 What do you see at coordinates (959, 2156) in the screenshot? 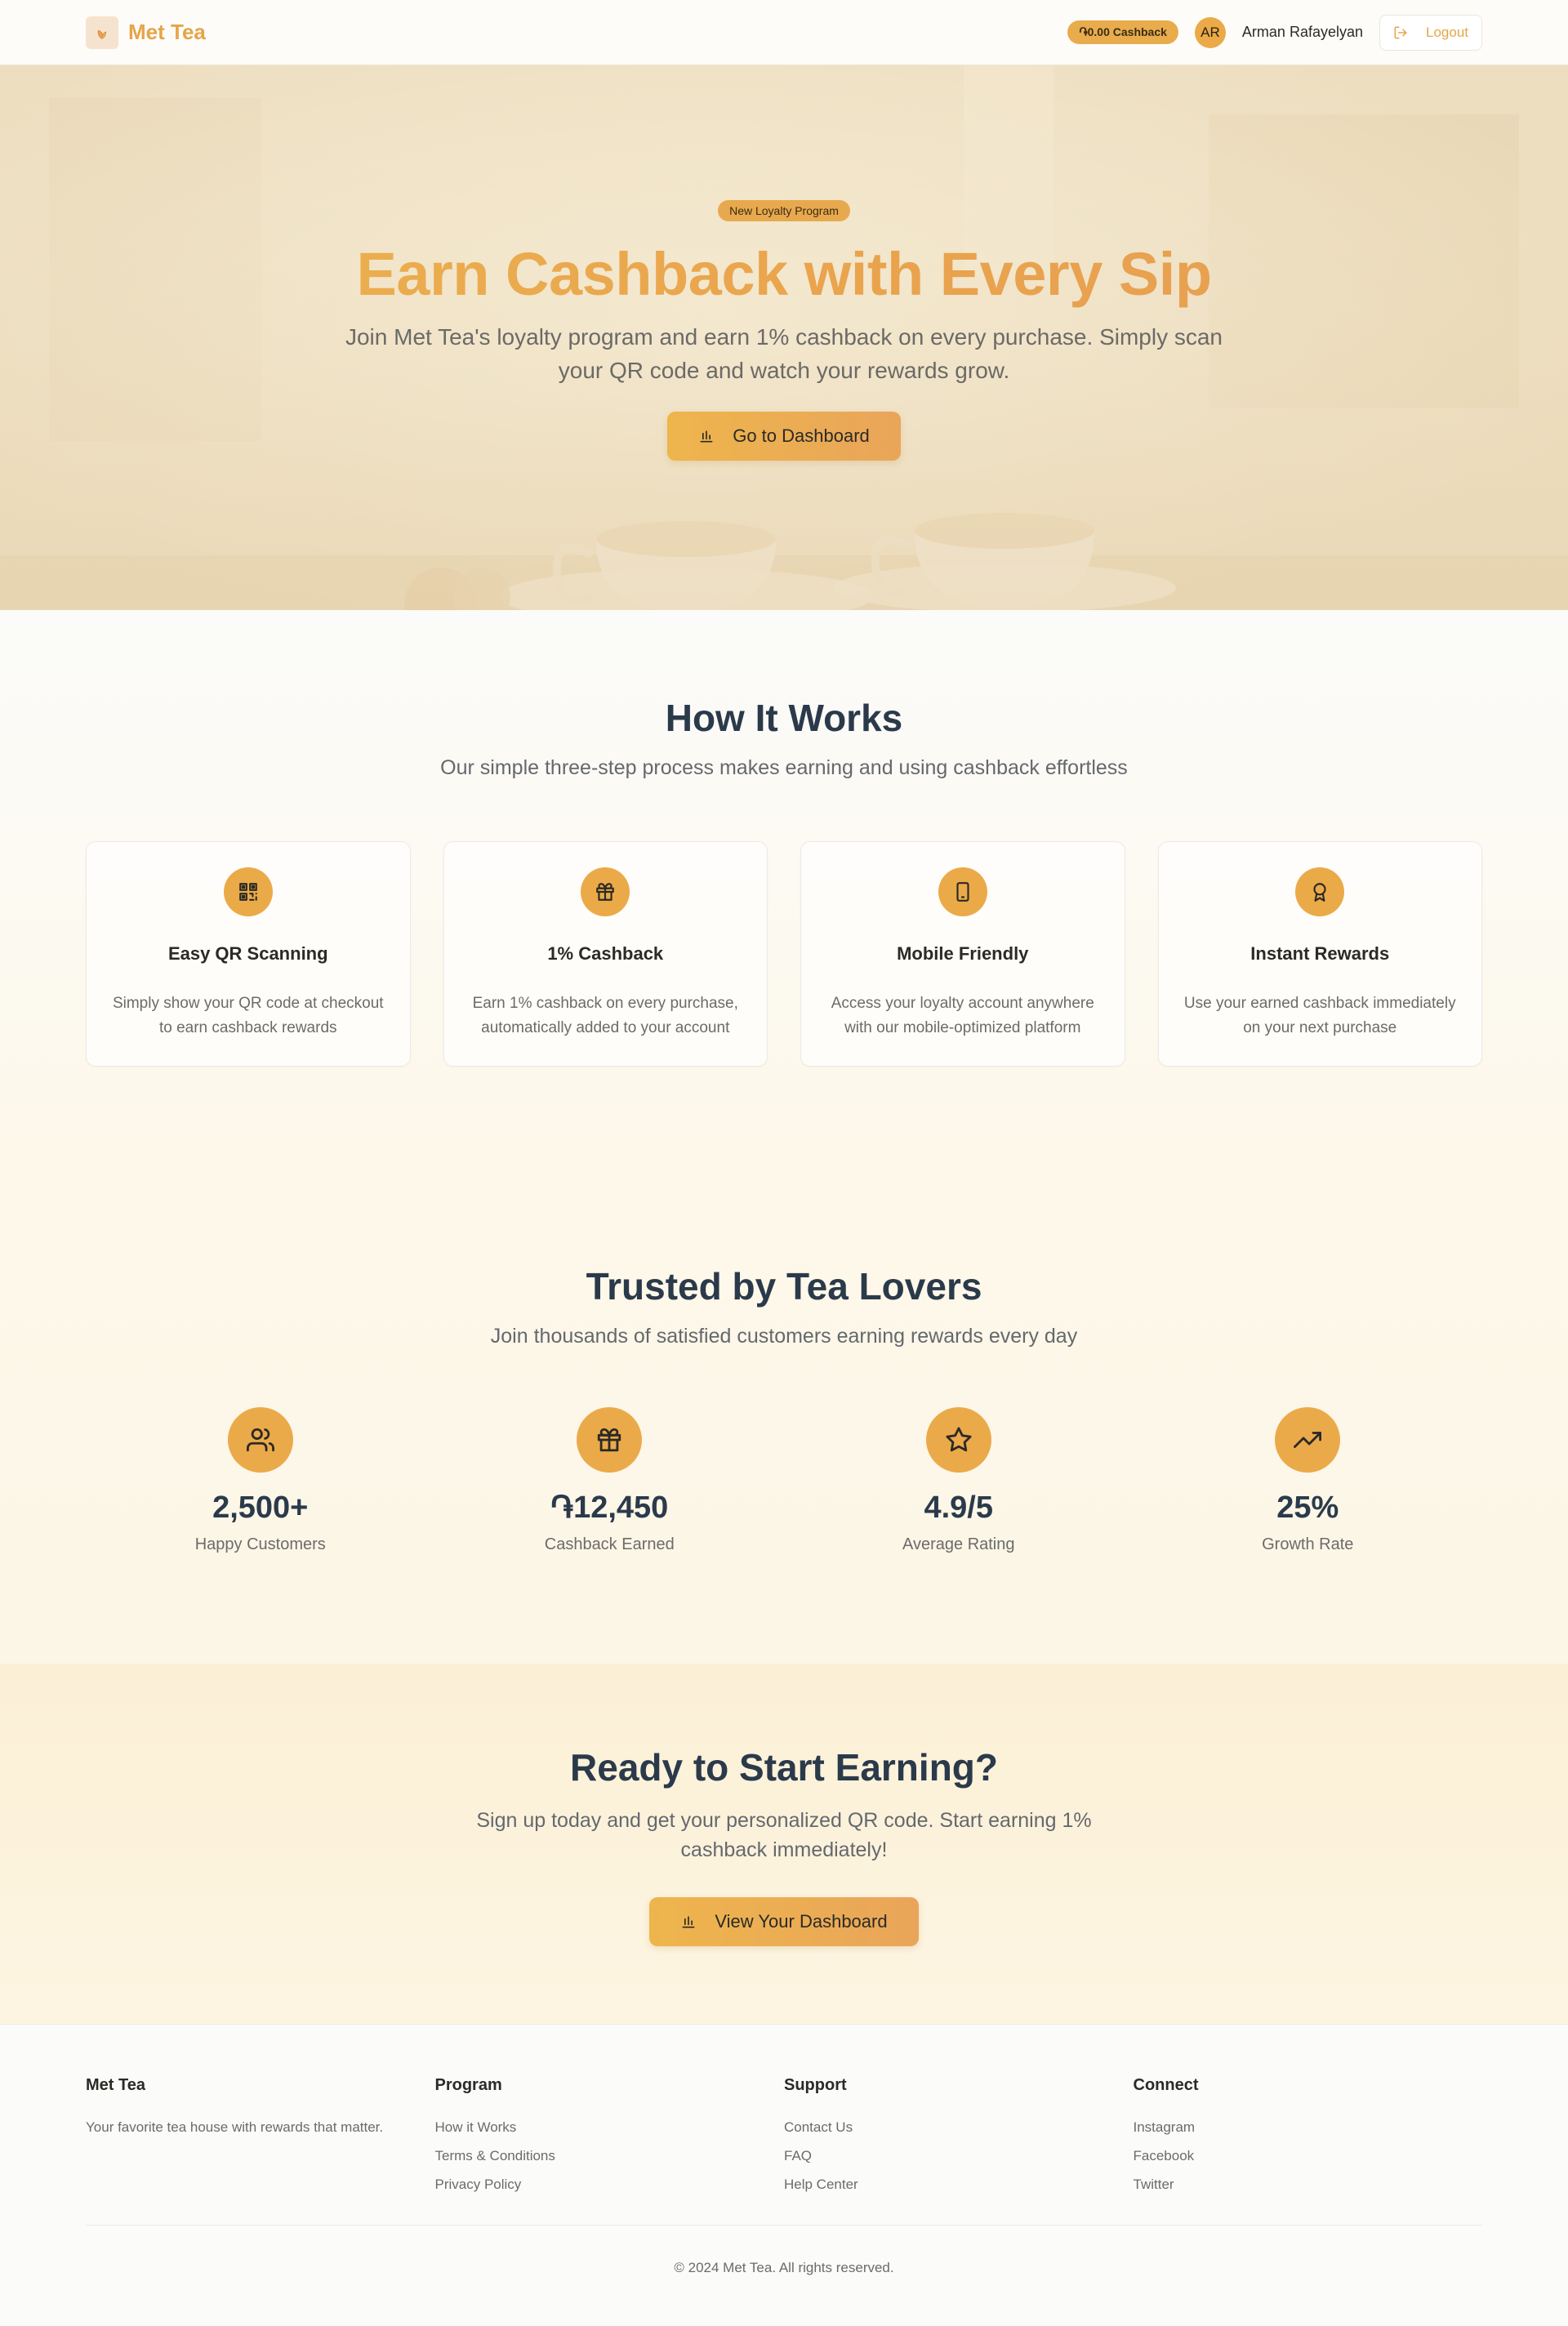
I see `footer-link-faq: FAQ` at bounding box center [959, 2156].